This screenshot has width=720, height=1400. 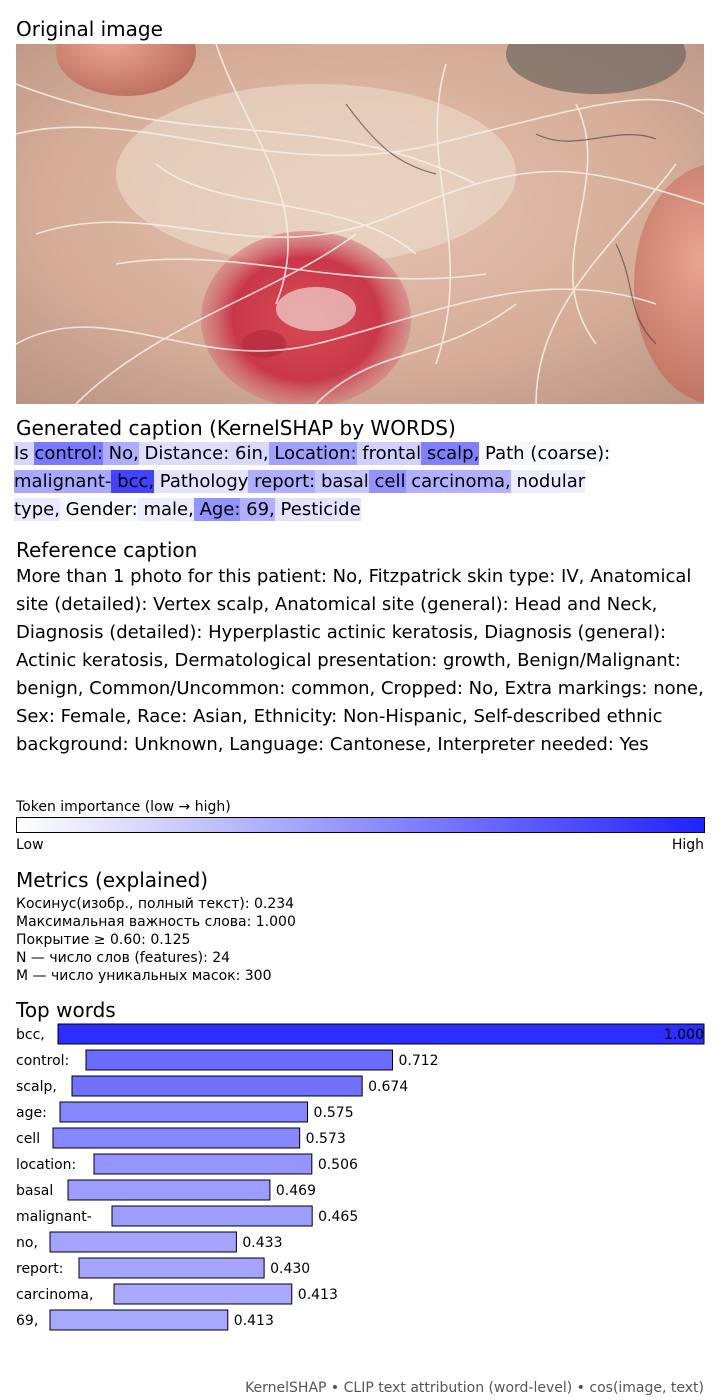 I want to click on colorbar-low-label: Low, so click(x=30, y=845).